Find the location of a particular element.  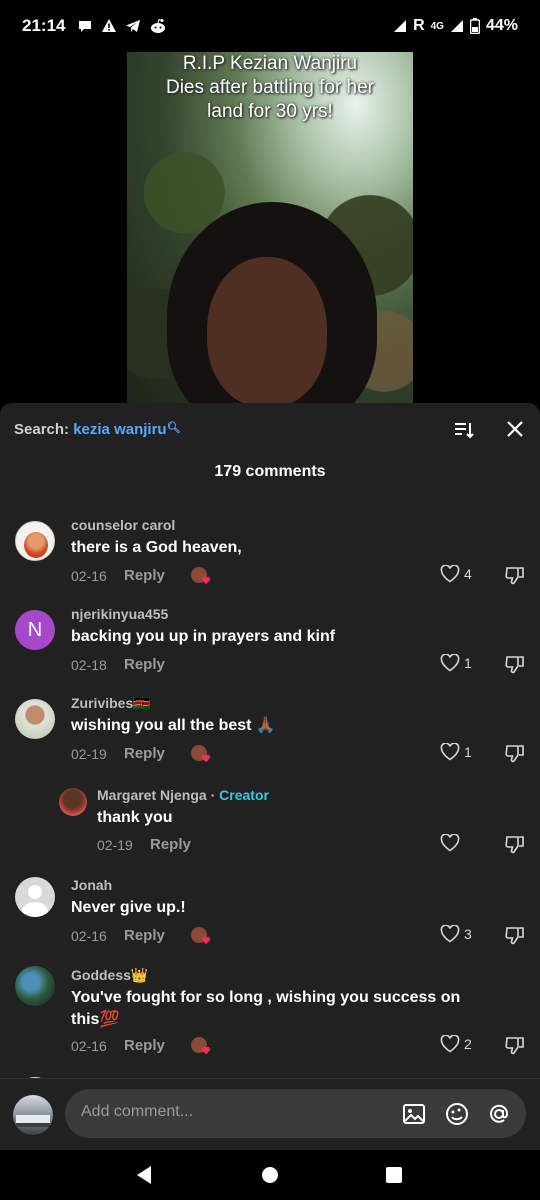

comment-date: 02-18 is located at coordinates (89, 665).